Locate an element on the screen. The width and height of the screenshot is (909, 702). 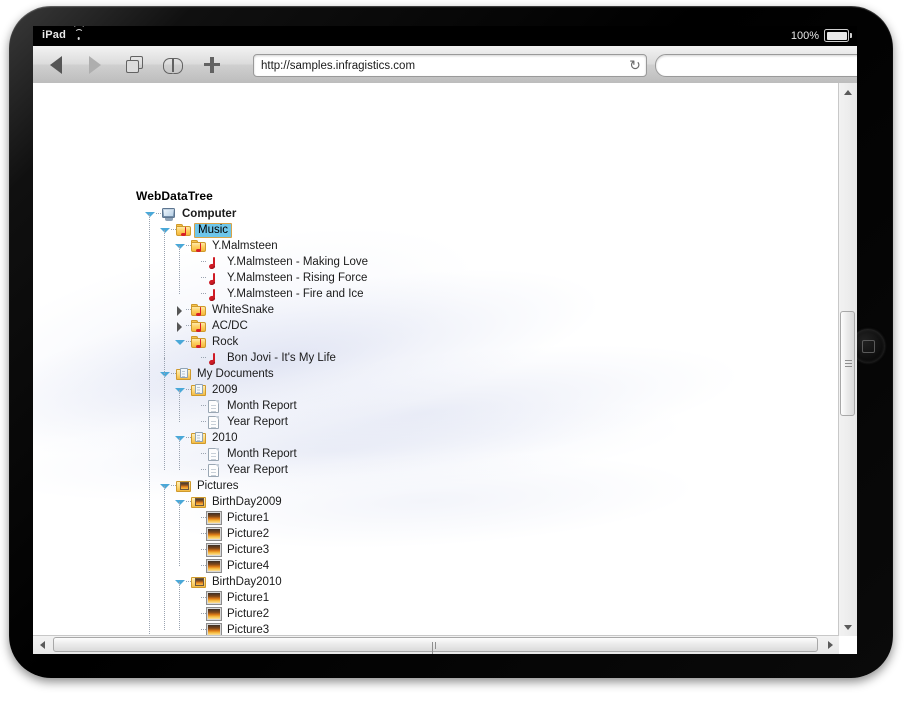
music-note-icon is located at coordinates (214, 294).